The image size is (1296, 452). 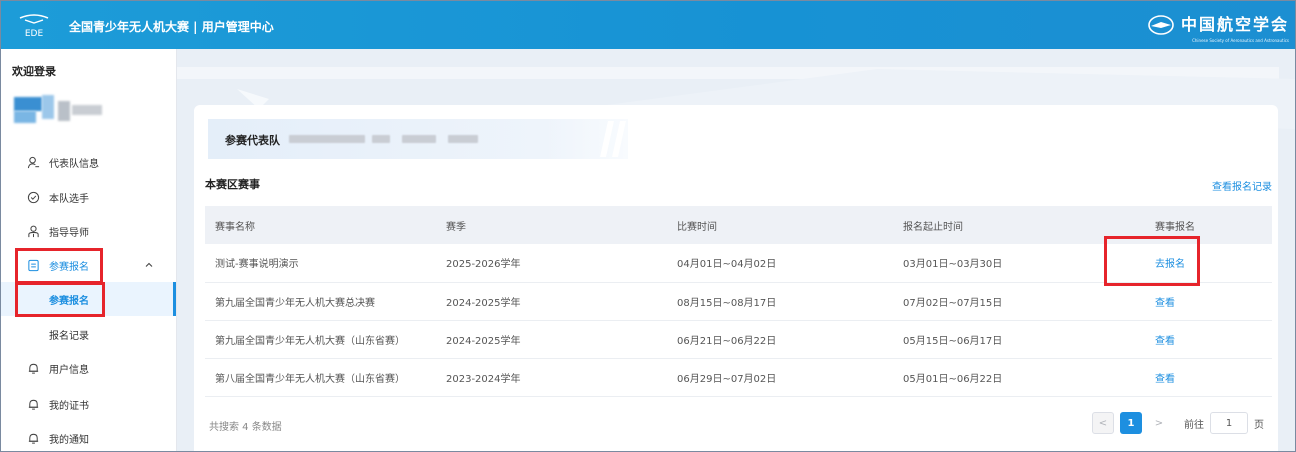 I want to click on event-dates: 06月29日~07月02日, so click(x=727, y=379).